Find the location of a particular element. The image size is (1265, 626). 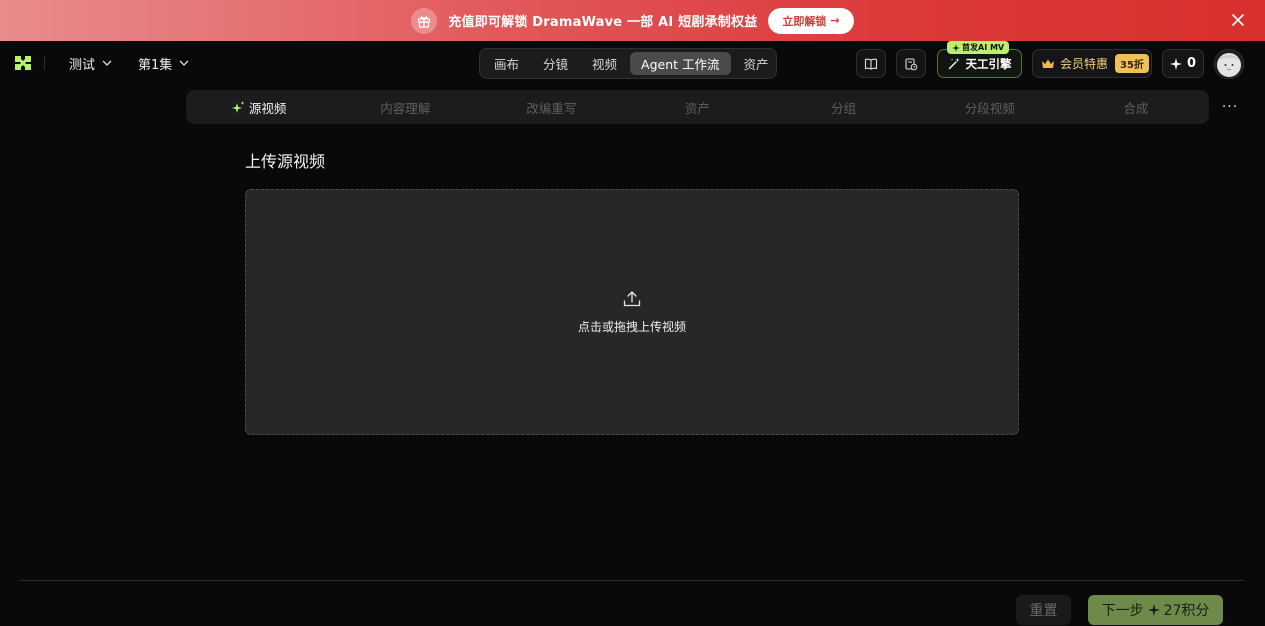

step-compose: 合成 is located at coordinates (1136, 107).